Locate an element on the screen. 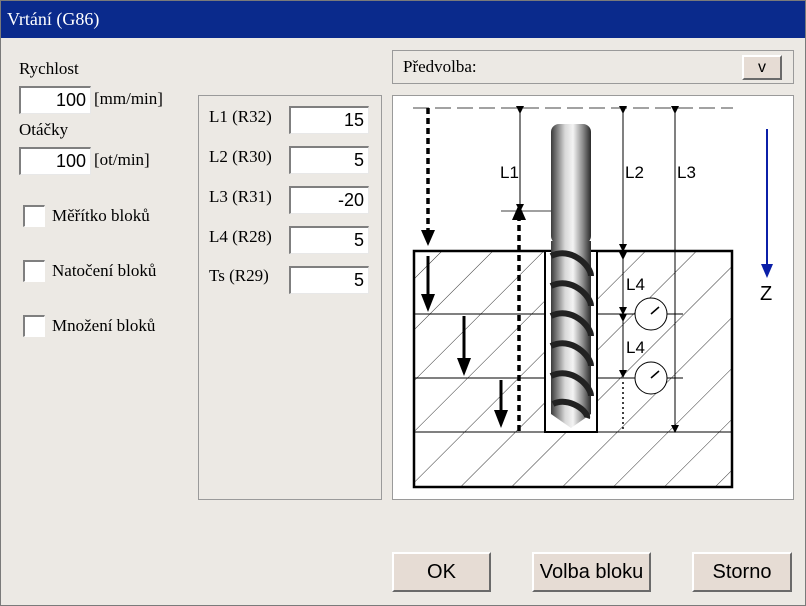 The width and height of the screenshot is (806, 606). ok-button: OK is located at coordinates (441, 572).